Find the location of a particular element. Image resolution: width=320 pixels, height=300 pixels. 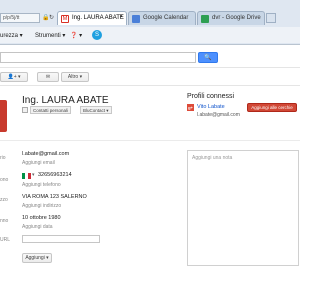

profile-name-link: Vito Labate is located at coordinates (211, 107).